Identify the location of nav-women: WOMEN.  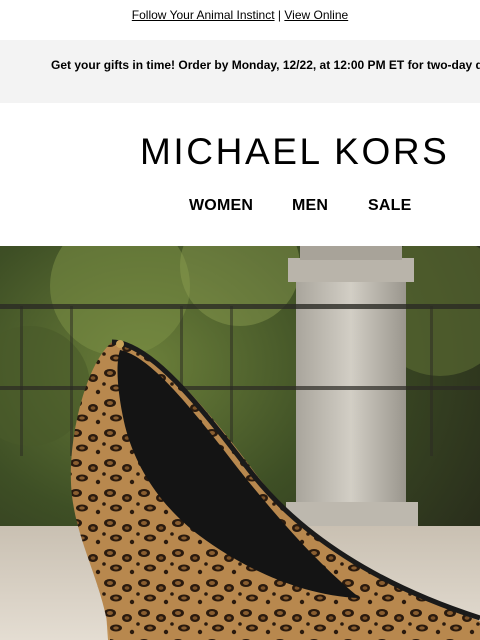
(221, 206).